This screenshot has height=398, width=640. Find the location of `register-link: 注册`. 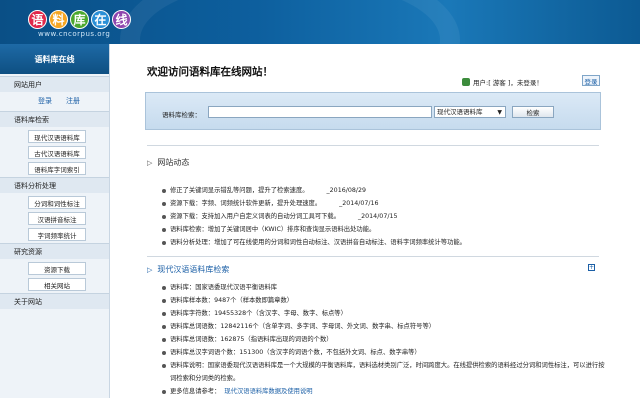

register-link: 注册 is located at coordinates (73, 101).